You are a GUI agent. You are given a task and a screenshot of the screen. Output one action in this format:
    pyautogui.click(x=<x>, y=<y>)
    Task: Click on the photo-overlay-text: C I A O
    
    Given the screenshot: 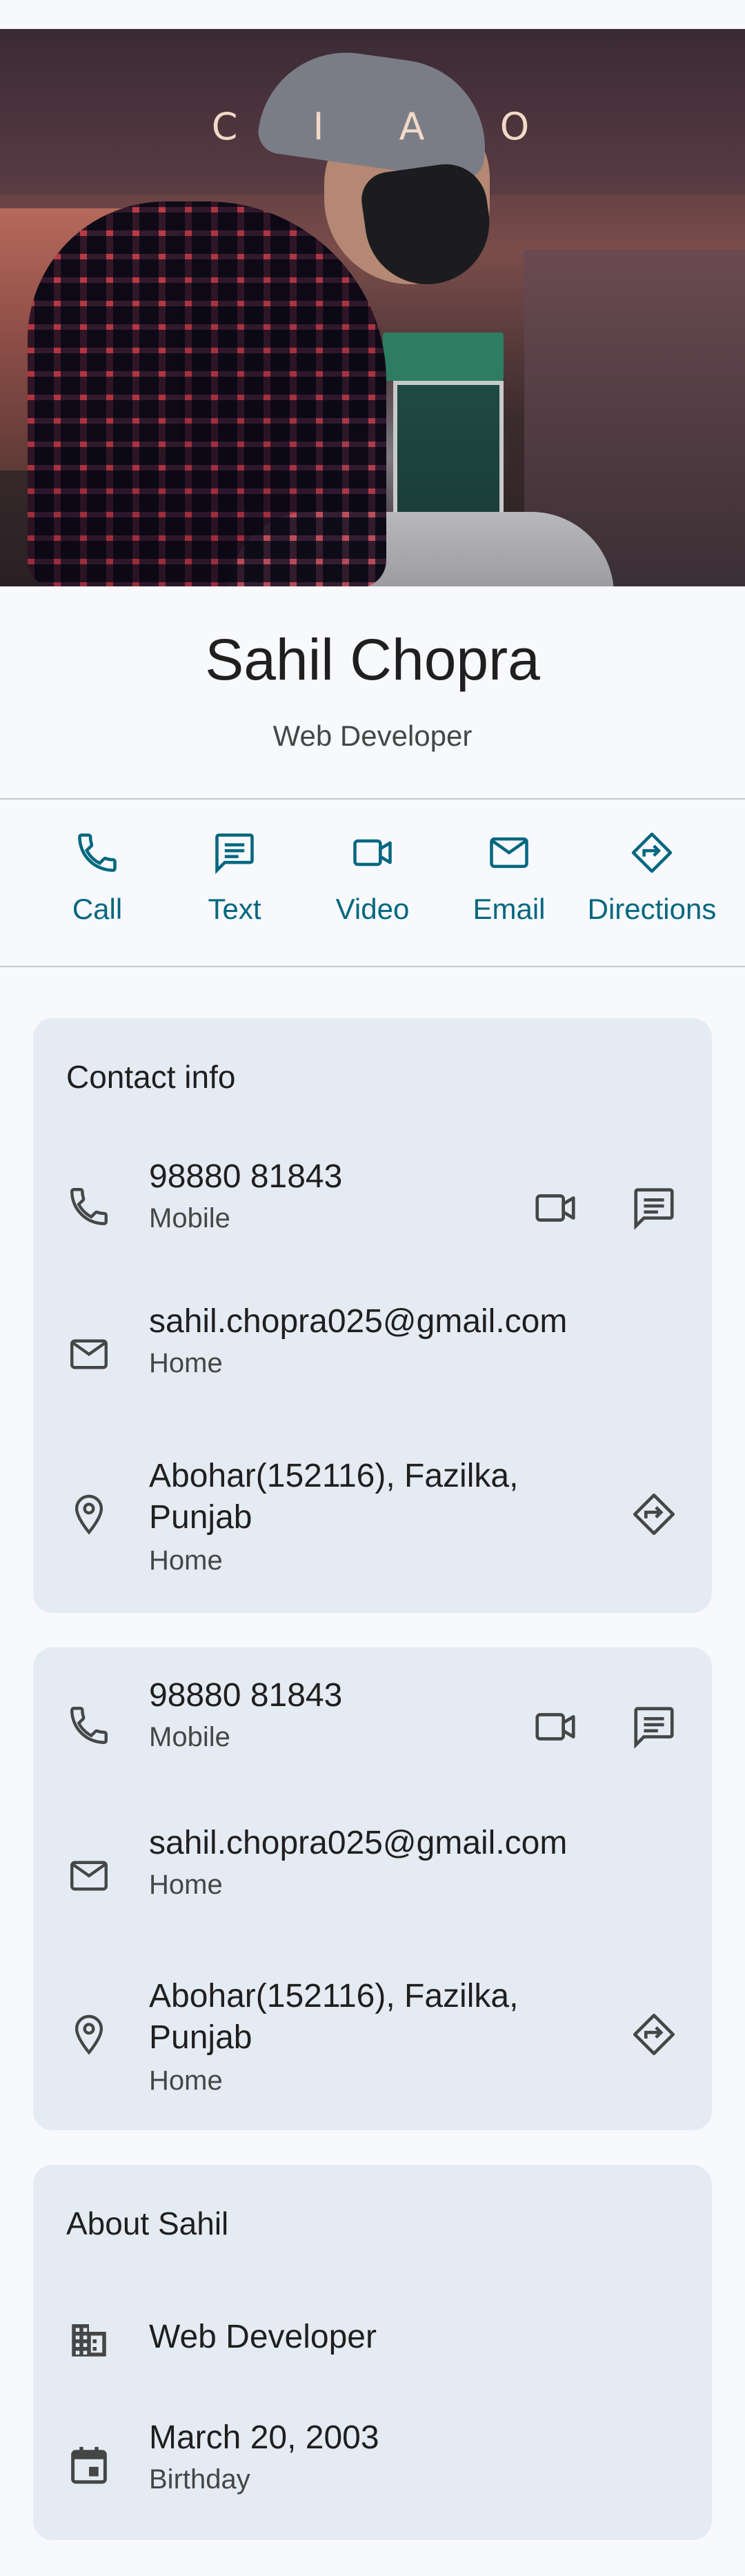 What is the action you would take?
    pyautogui.click(x=386, y=126)
    